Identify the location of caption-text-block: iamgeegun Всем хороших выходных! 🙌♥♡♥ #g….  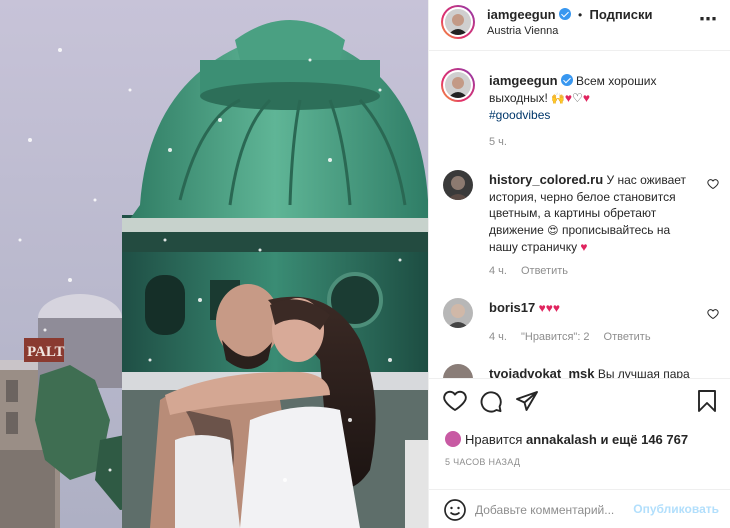
(600, 98).